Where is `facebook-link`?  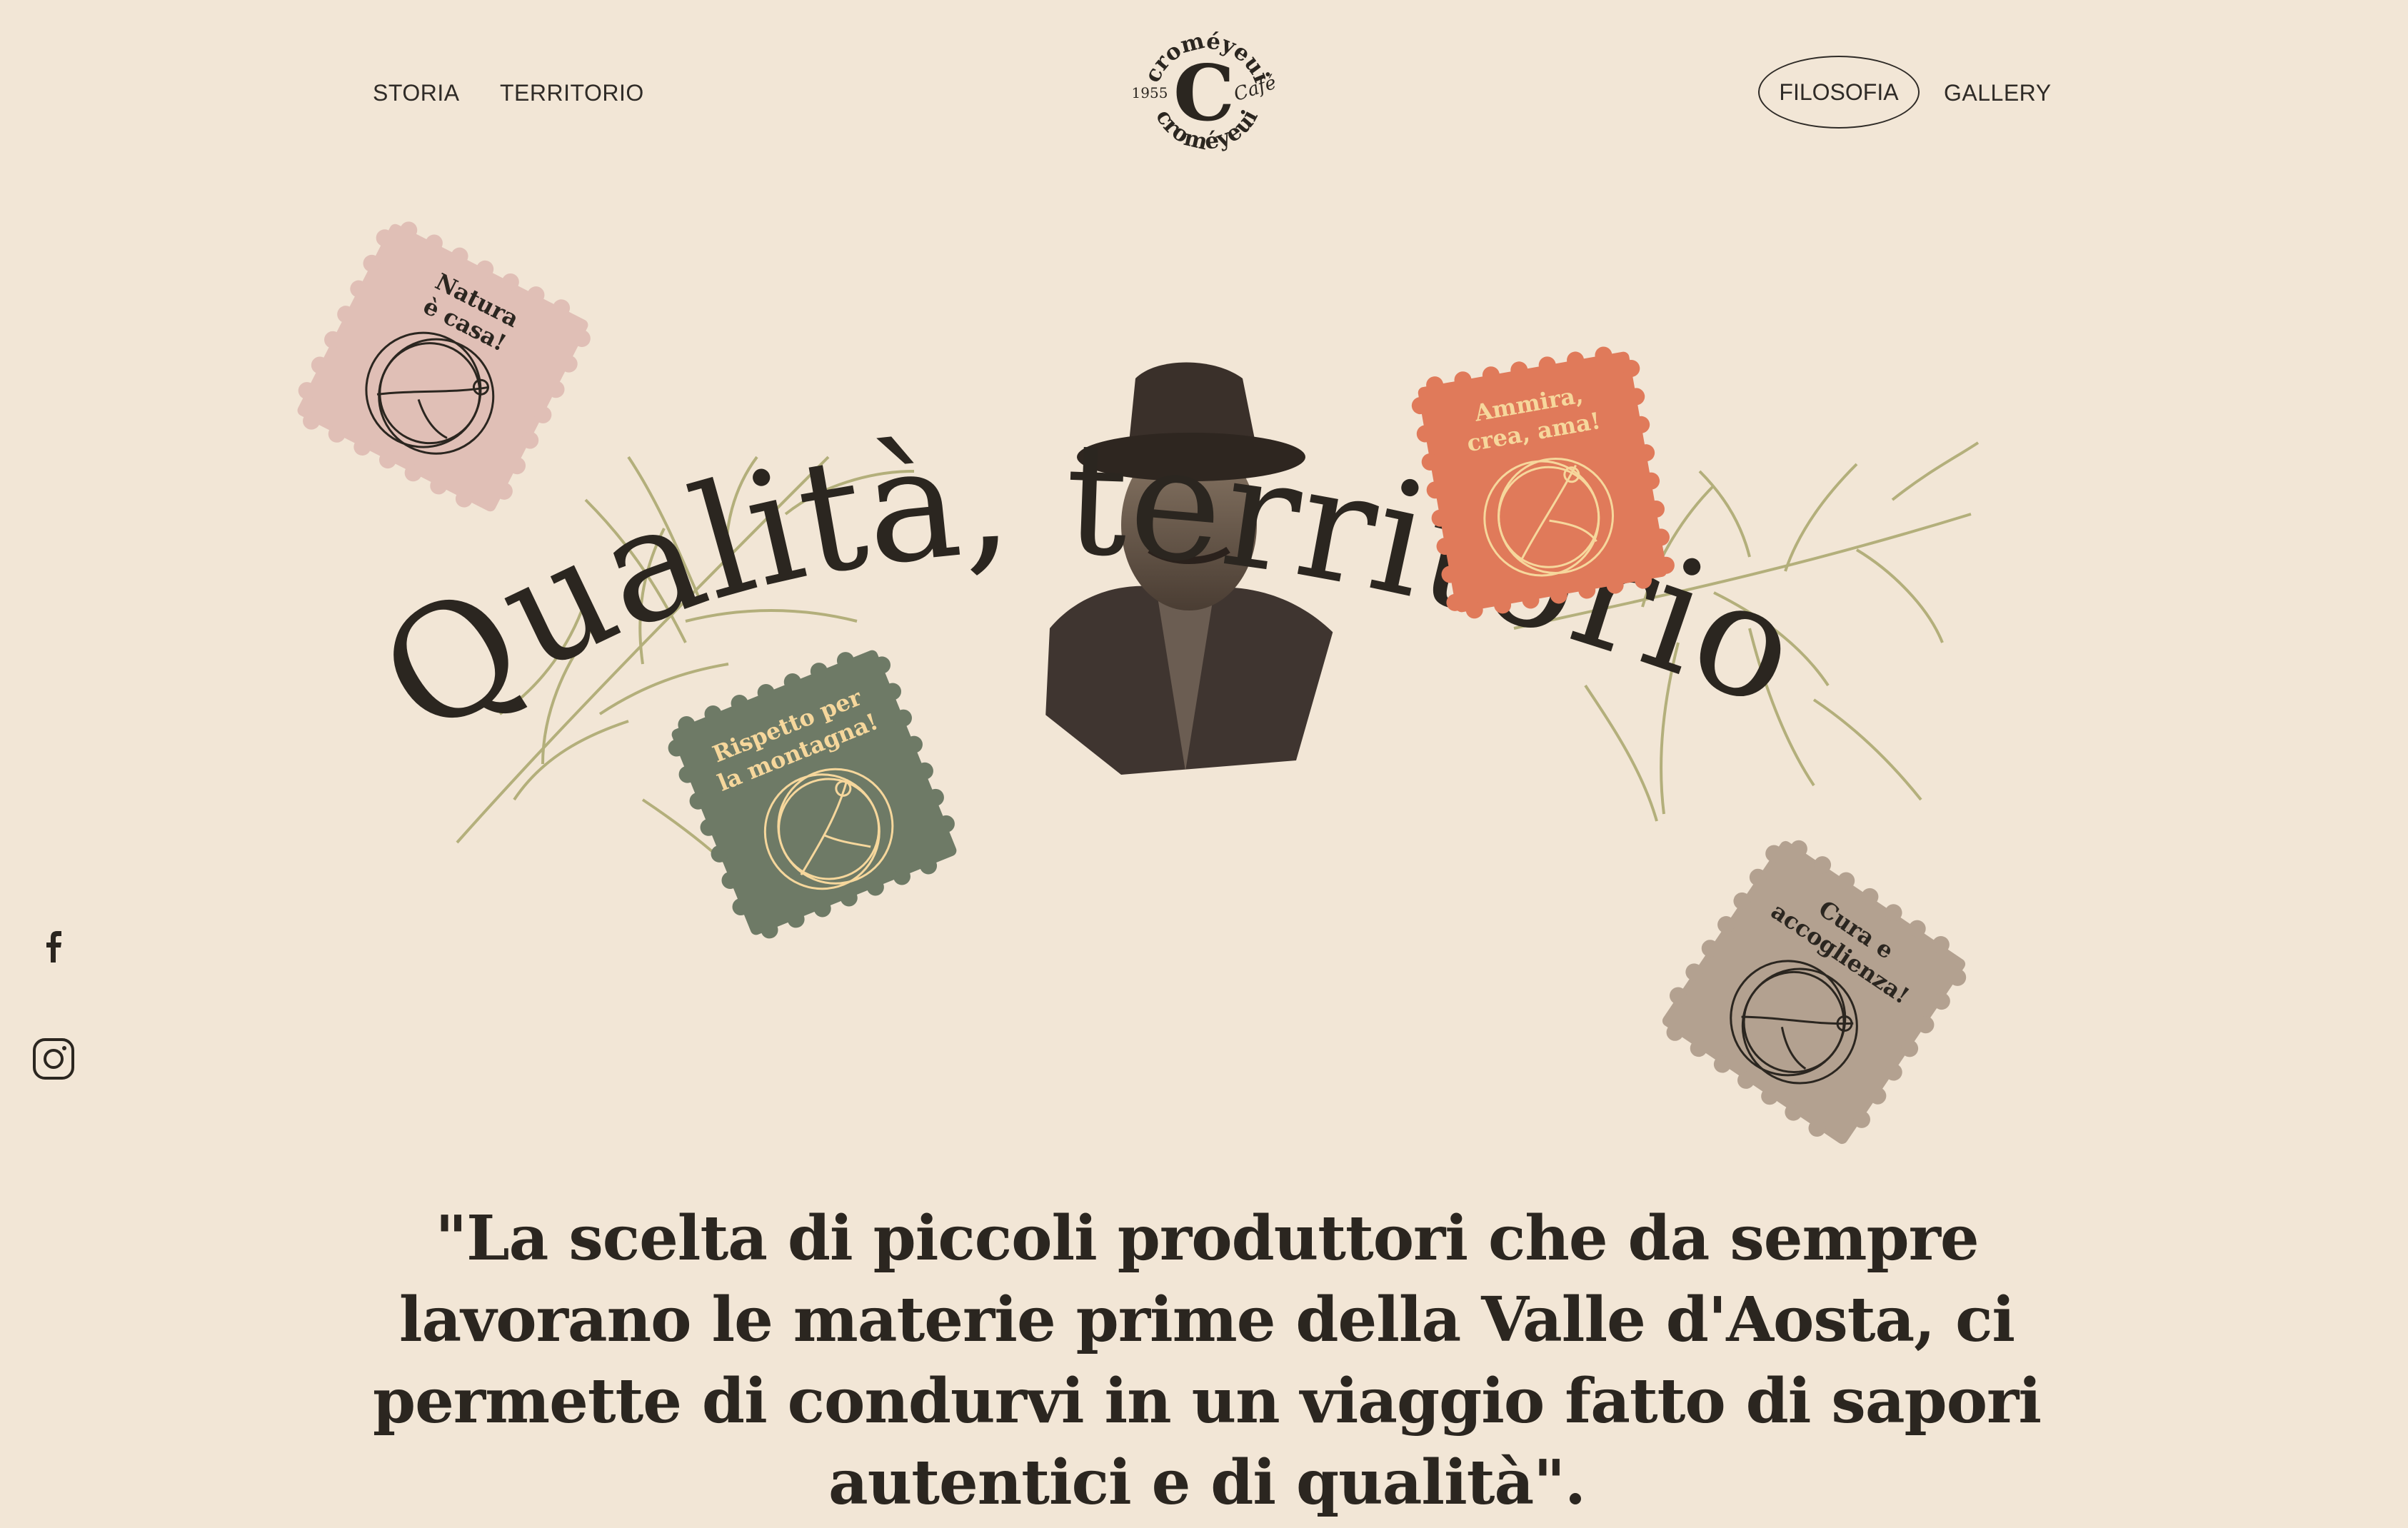
facebook-link is located at coordinates (54, 946).